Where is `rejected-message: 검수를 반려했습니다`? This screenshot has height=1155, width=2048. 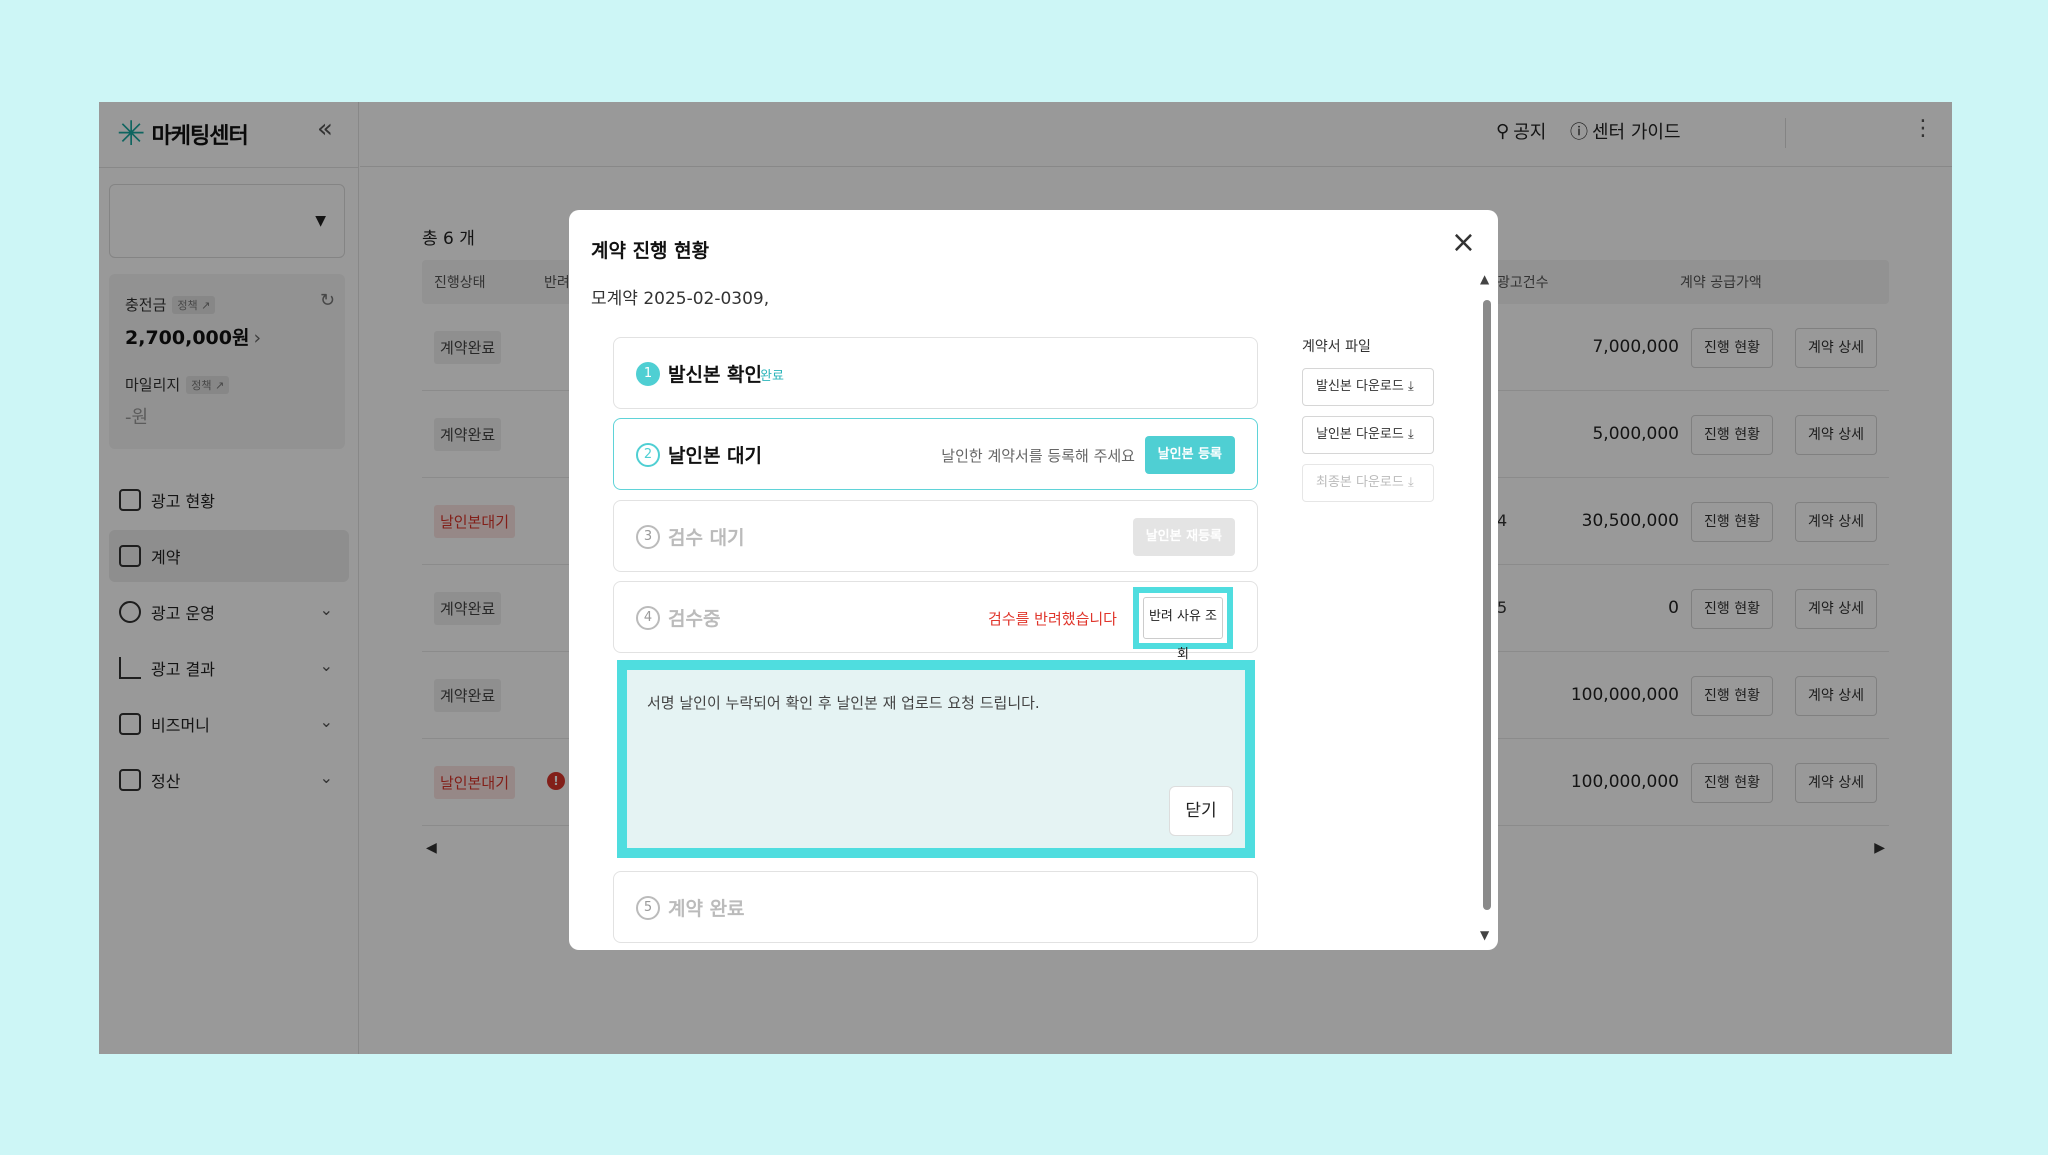
rejected-message: 검수를 반려했습니다 is located at coordinates (1052, 619).